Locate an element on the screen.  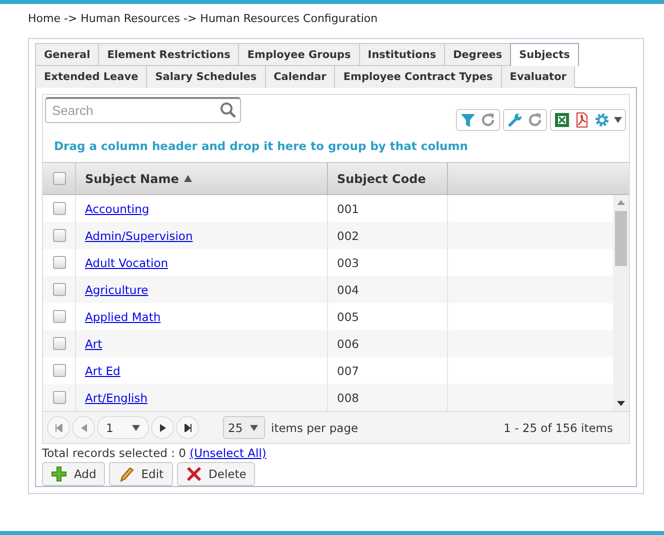
edit-button: Edit is located at coordinates (141, 474).